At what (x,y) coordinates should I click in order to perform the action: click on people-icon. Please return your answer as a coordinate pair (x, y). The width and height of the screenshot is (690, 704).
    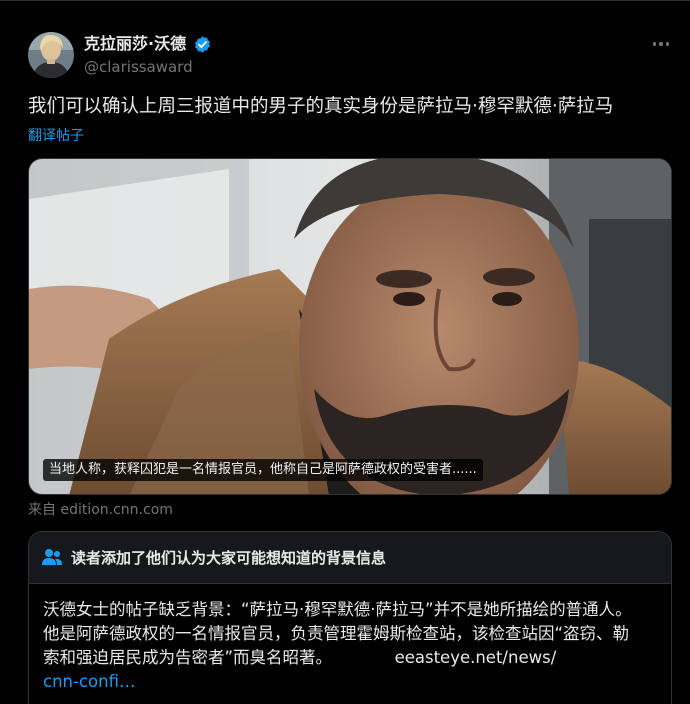
    Looking at the image, I should click on (52, 557).